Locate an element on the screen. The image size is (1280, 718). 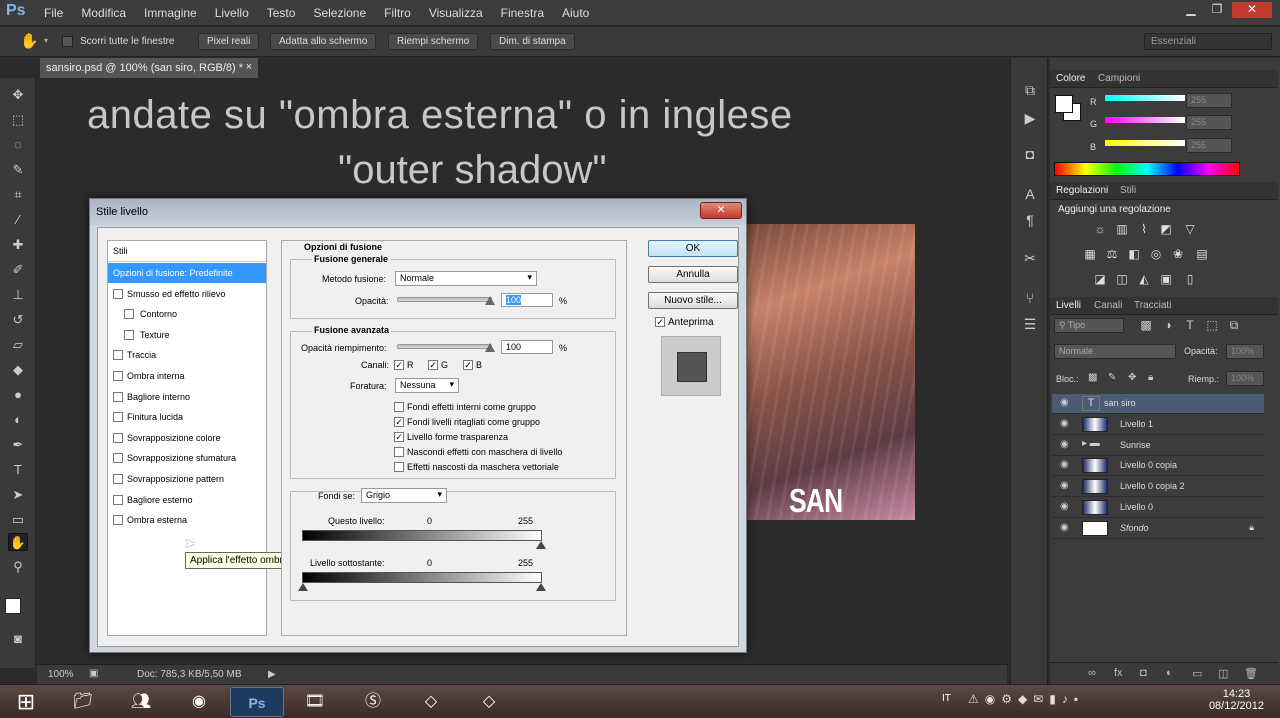
blur-tool-icon: ● is located at coordinates (18, 395).